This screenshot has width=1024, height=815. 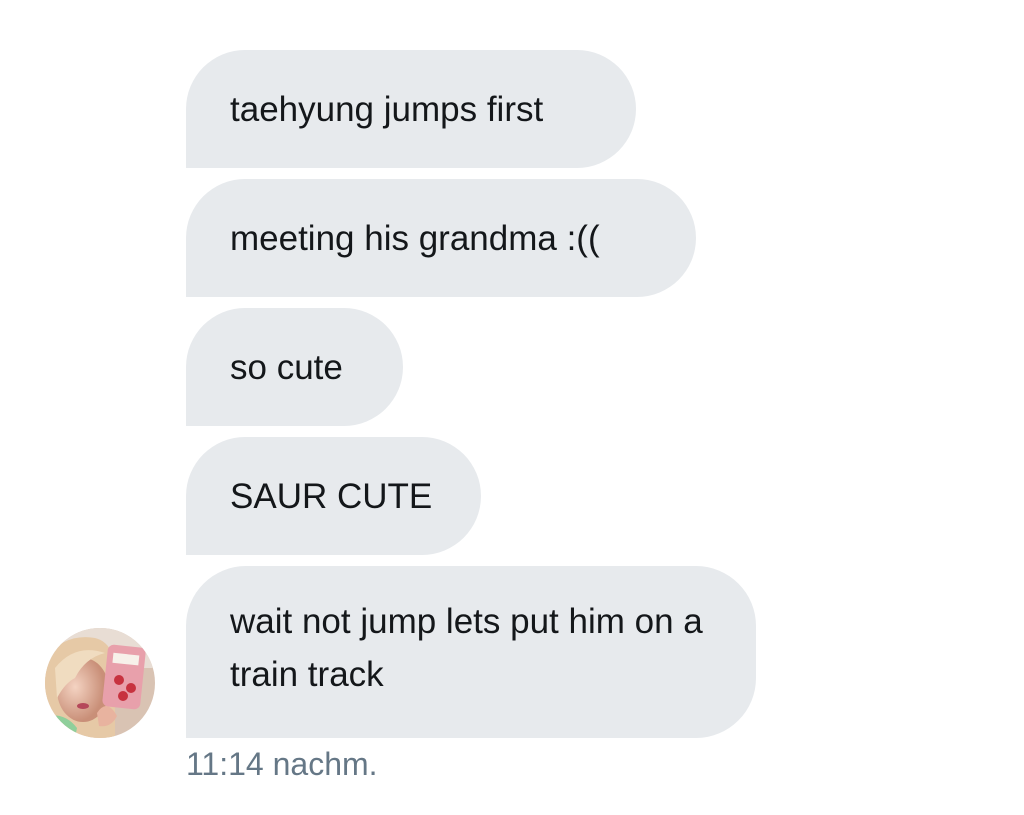 What do you see at coordinates (282, 764) in the screenshot?
I see `message-timestamp: 11:14 nachm.` at bounding box center [282, 764].